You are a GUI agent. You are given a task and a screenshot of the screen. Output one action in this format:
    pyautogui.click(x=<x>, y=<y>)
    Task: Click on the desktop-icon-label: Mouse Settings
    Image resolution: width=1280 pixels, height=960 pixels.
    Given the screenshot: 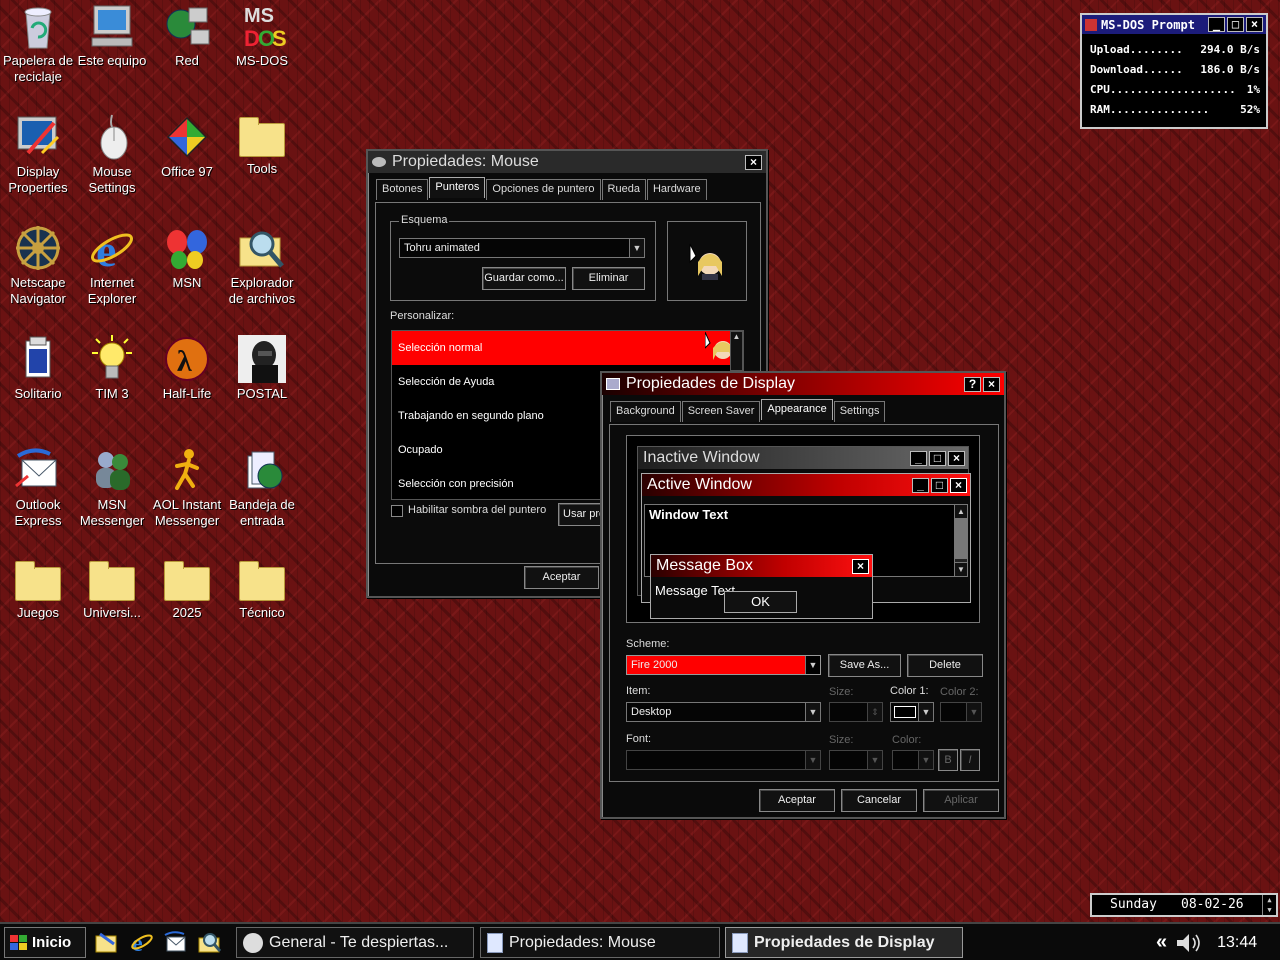 What is the action you would take?
    pyautogui.click(x=112, y=179)
    